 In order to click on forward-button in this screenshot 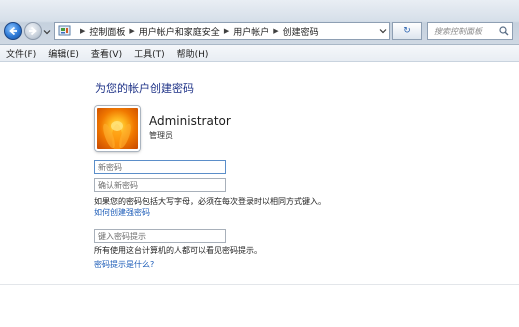, I will do `click(33, 31)`.